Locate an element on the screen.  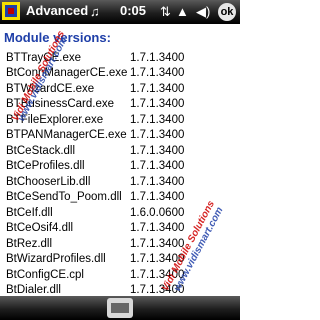
speaker-icon: ◀) is located at coordinates (203, 12).